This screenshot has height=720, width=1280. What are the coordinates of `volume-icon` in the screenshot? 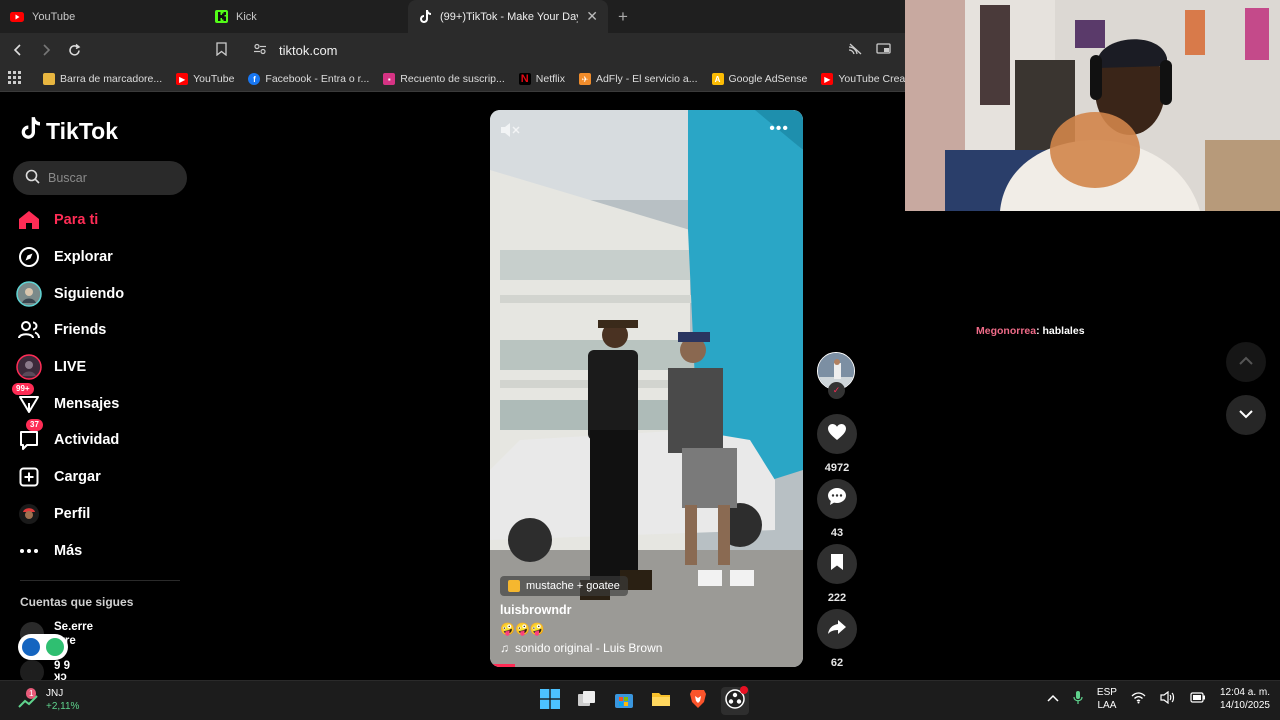 It's located at (1168, 698).